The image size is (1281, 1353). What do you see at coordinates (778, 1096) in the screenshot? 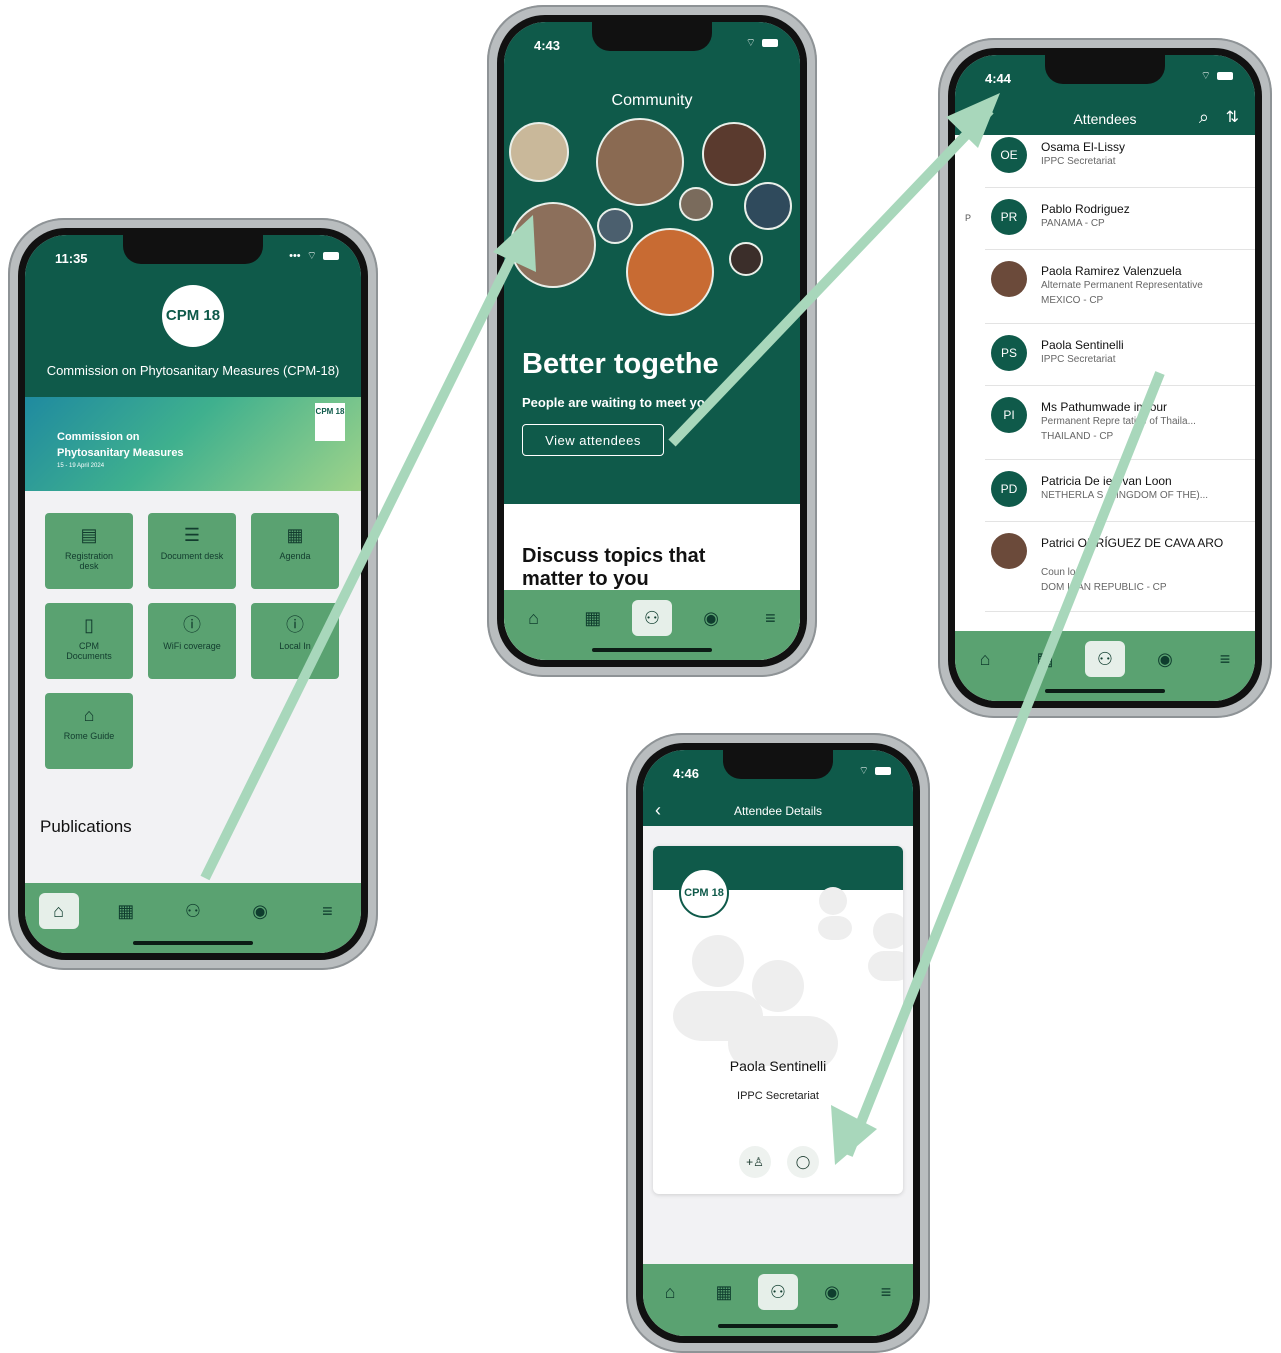
I see `attendee-org: IPPC Secretariat` at bounding box center [778, 1096].